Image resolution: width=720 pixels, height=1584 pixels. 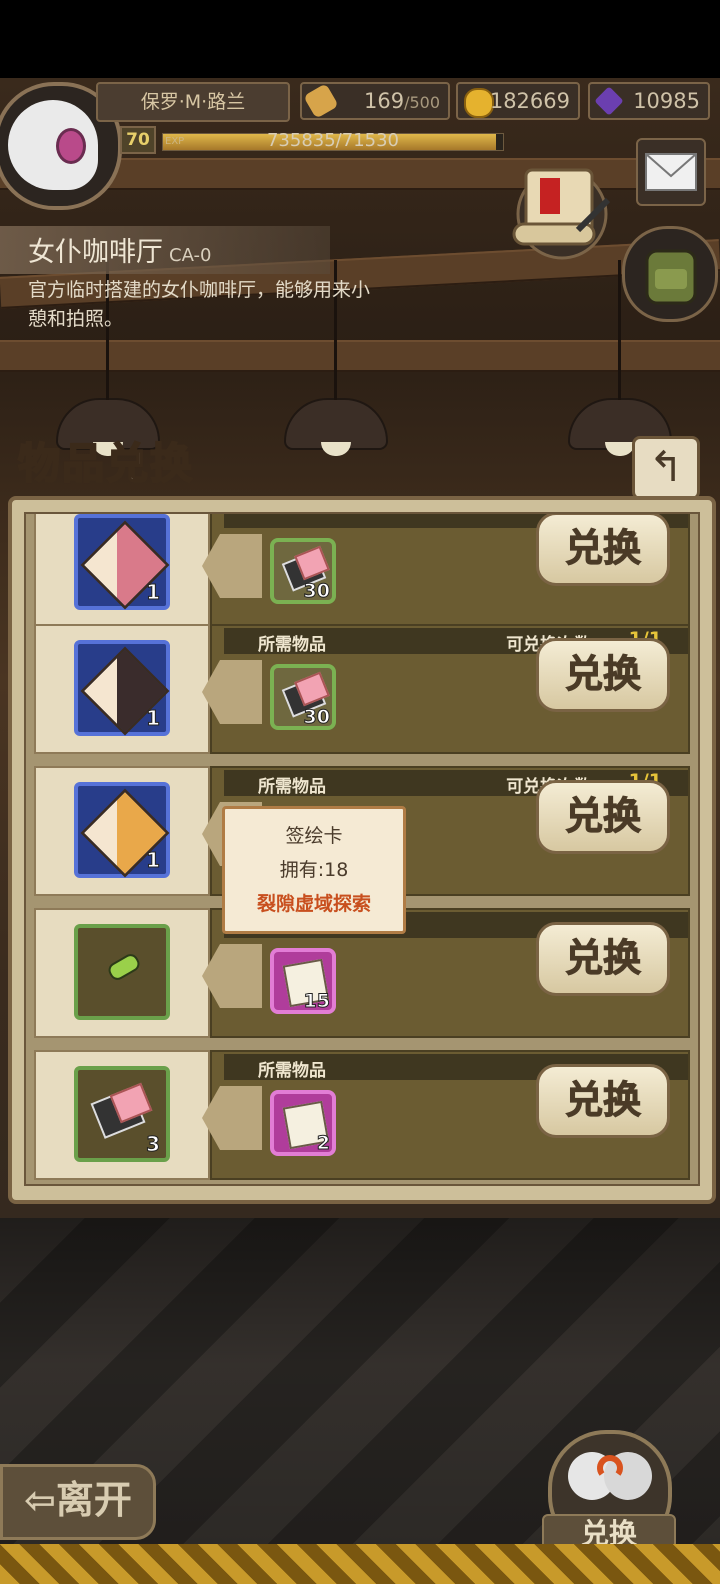 What do you see at coordinates (78, 1502) in the screenshot?
I see `leave-button: ⇦离开` at bounding box center [78, 1502].